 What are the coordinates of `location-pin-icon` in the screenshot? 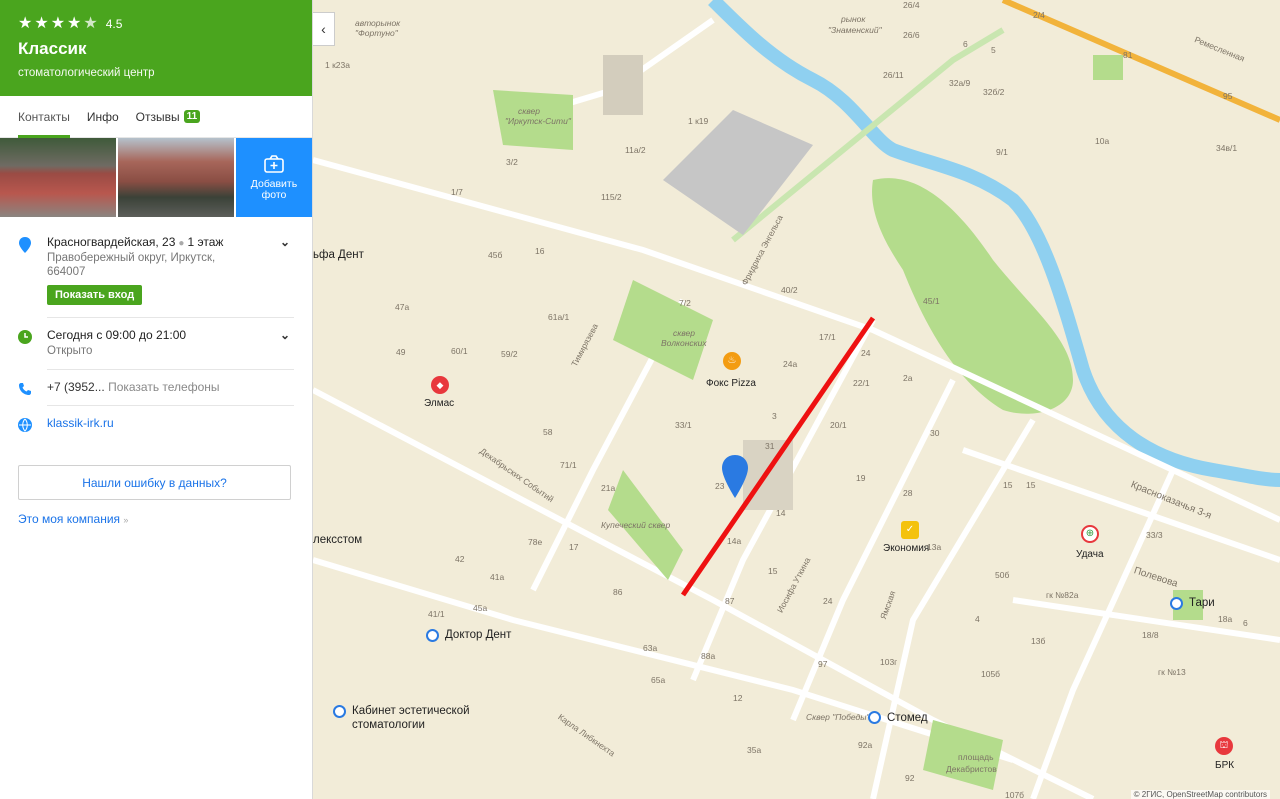 It's located at (32, 276).